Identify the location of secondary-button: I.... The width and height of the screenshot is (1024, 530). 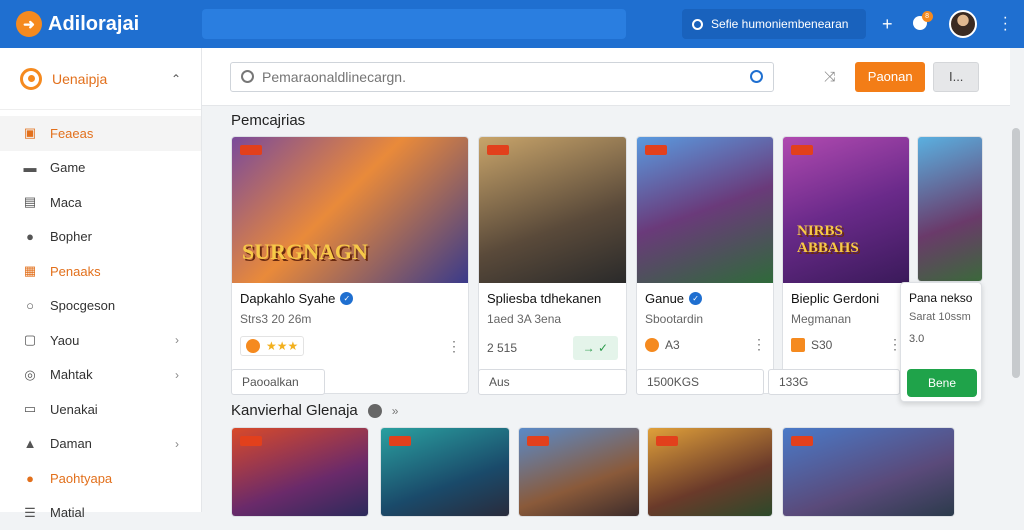
(956, 77).